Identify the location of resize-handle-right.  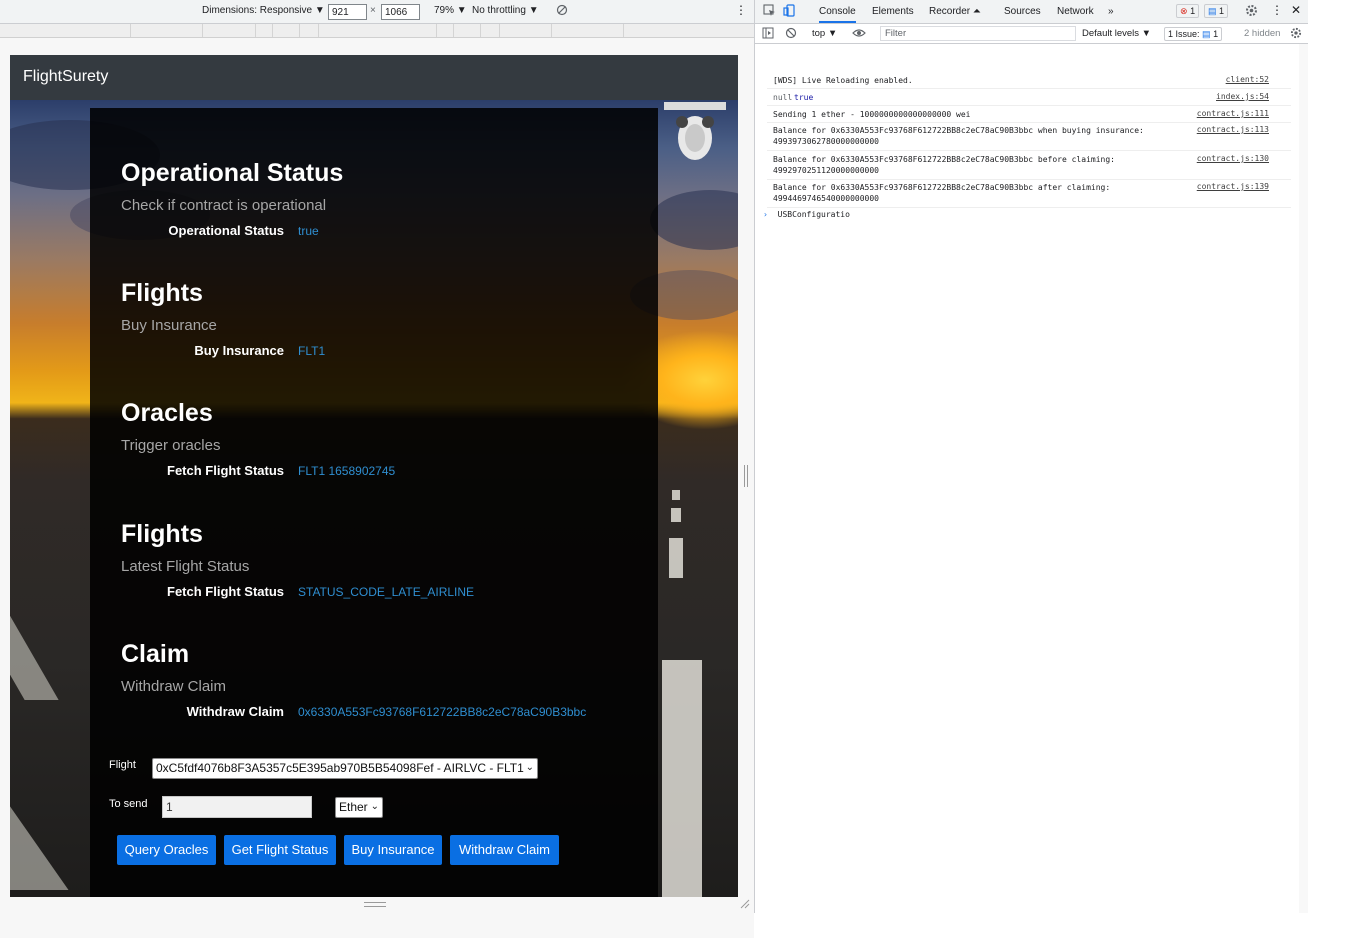
(746, 476).